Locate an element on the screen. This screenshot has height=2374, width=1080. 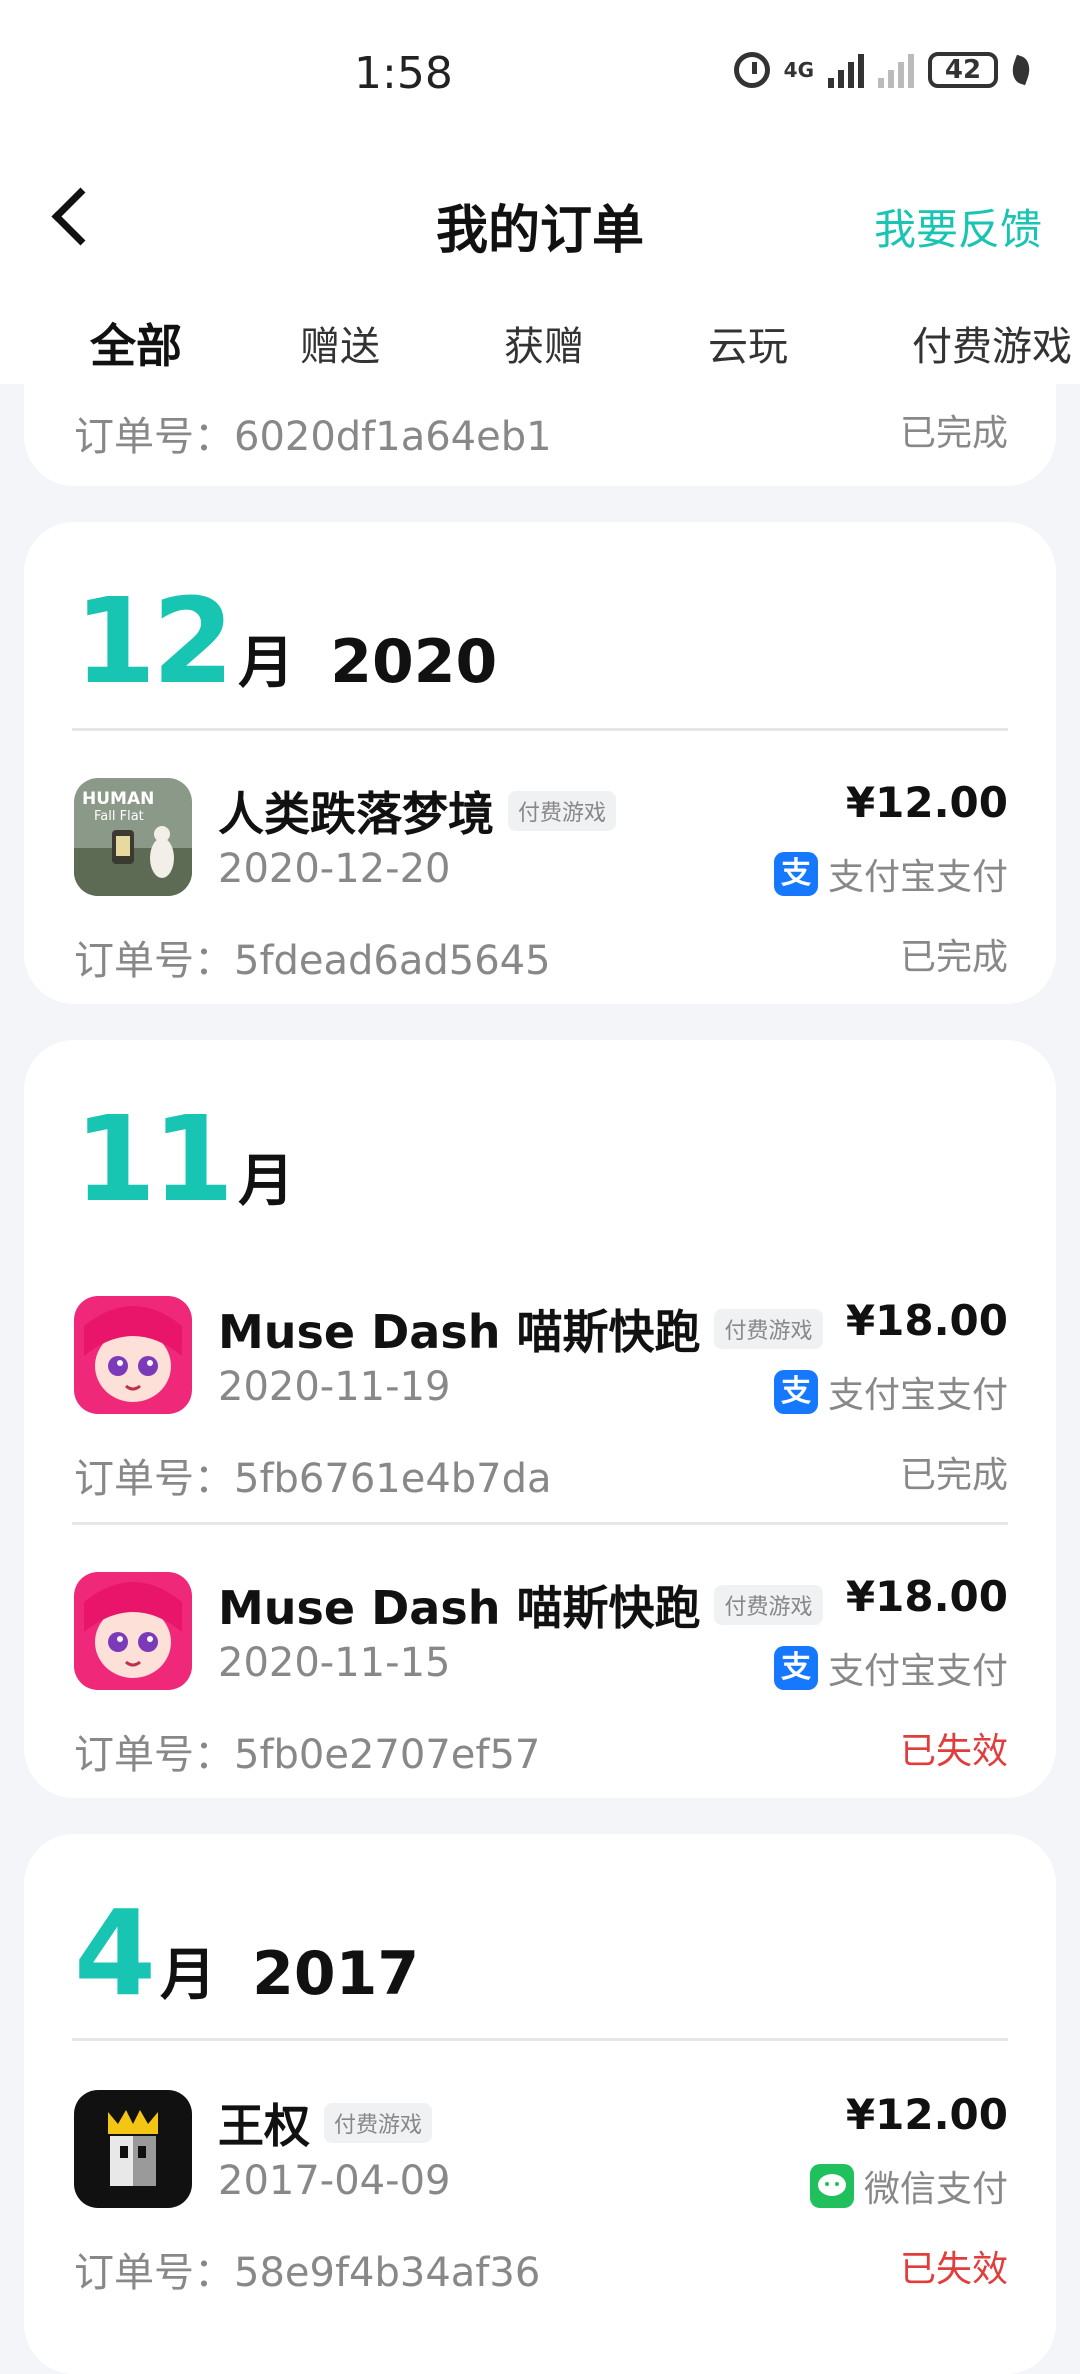
payment-method: 微信支付 is located at coordinates (908, 2186).